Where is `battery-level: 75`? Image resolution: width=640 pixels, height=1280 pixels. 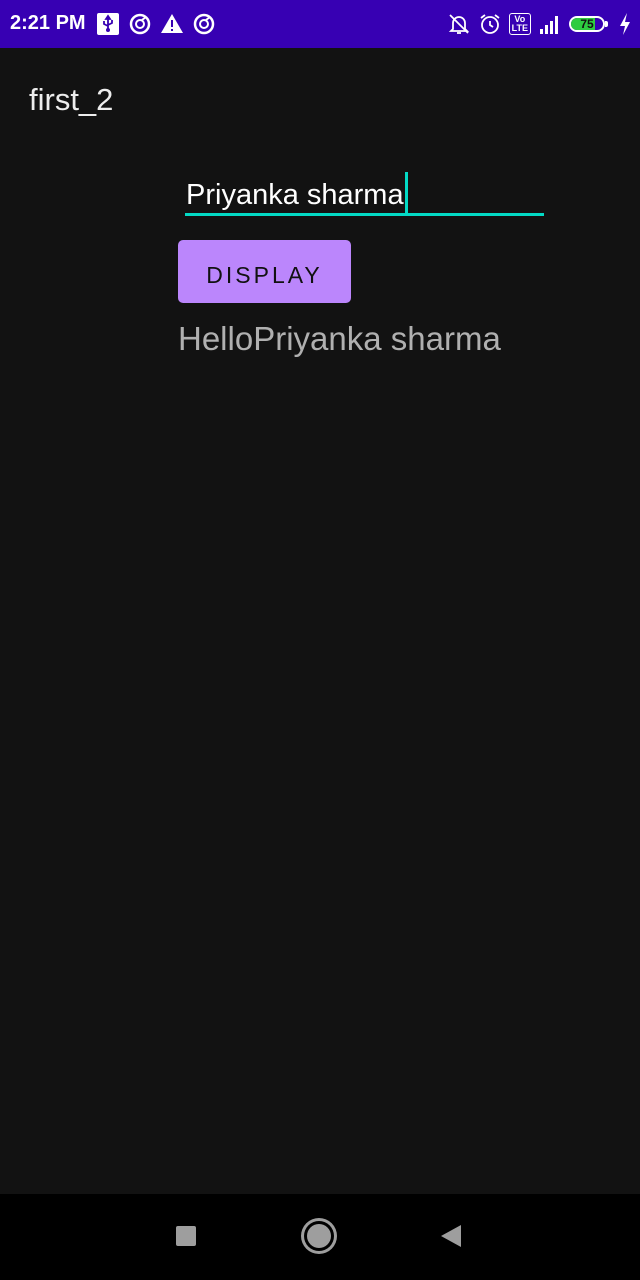 battery-level: 75 is located at coordinates (587, 24).